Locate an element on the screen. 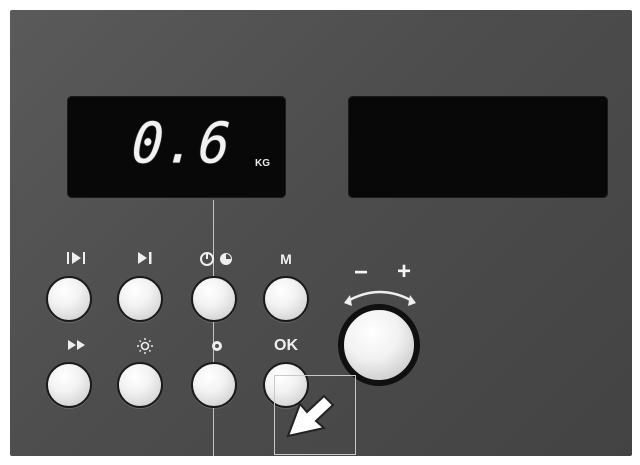  setting-icon is located at coordinates (217, 346).